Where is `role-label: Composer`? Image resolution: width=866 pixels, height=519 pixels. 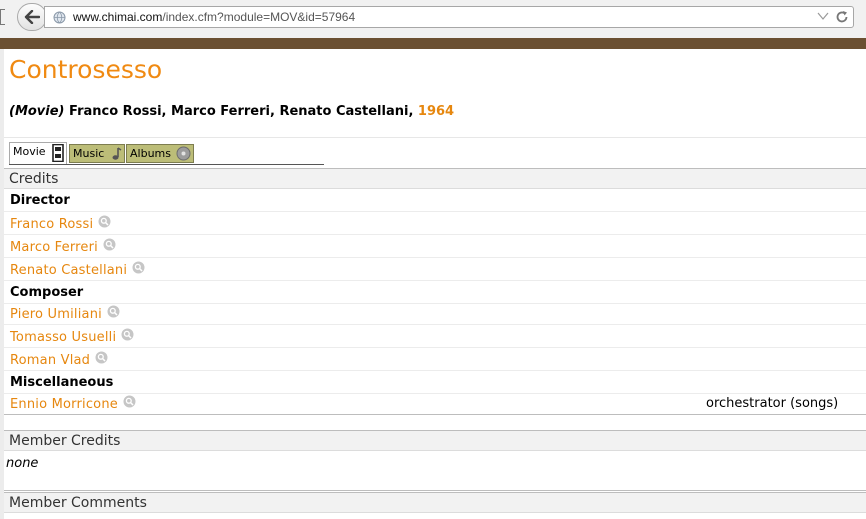
role-label: Composer is located at coordinates (47, 292).